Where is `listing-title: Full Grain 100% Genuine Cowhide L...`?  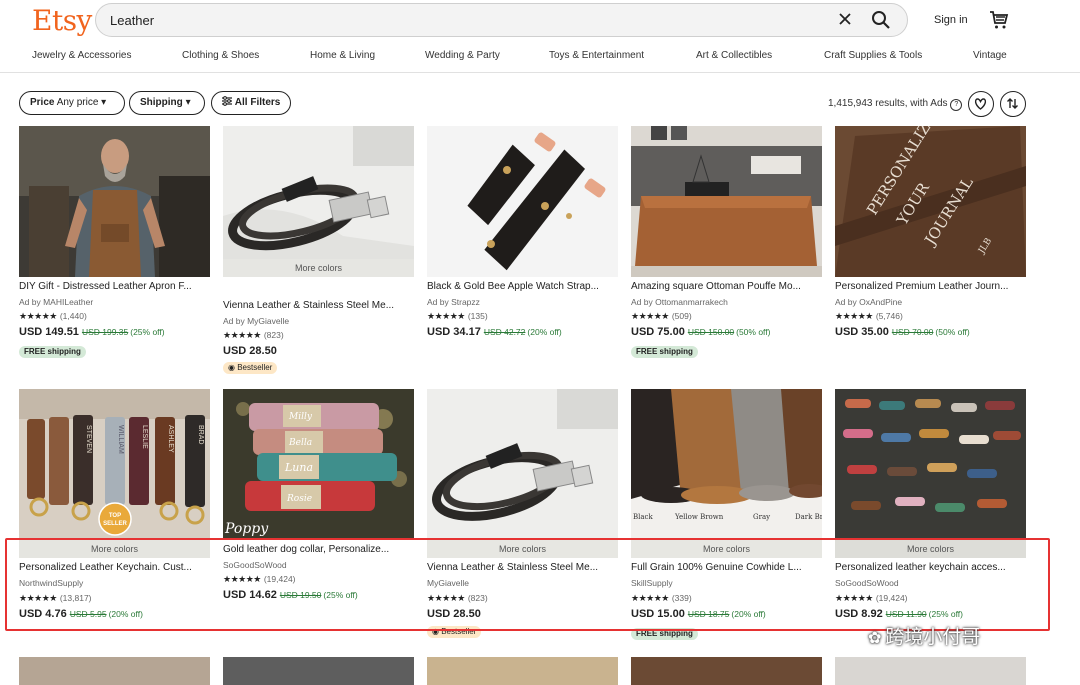 listing-title: Full Grain 100% Genuine Cowhide L... is located at coordinates (726, 567).